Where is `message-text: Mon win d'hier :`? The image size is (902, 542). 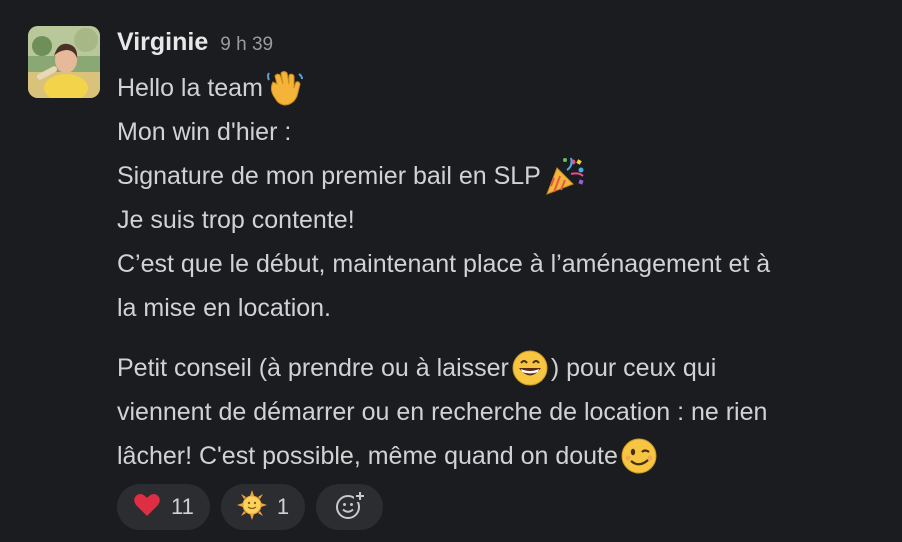 message-text: Mon win d'hier : is located at coordinates (204, 132).